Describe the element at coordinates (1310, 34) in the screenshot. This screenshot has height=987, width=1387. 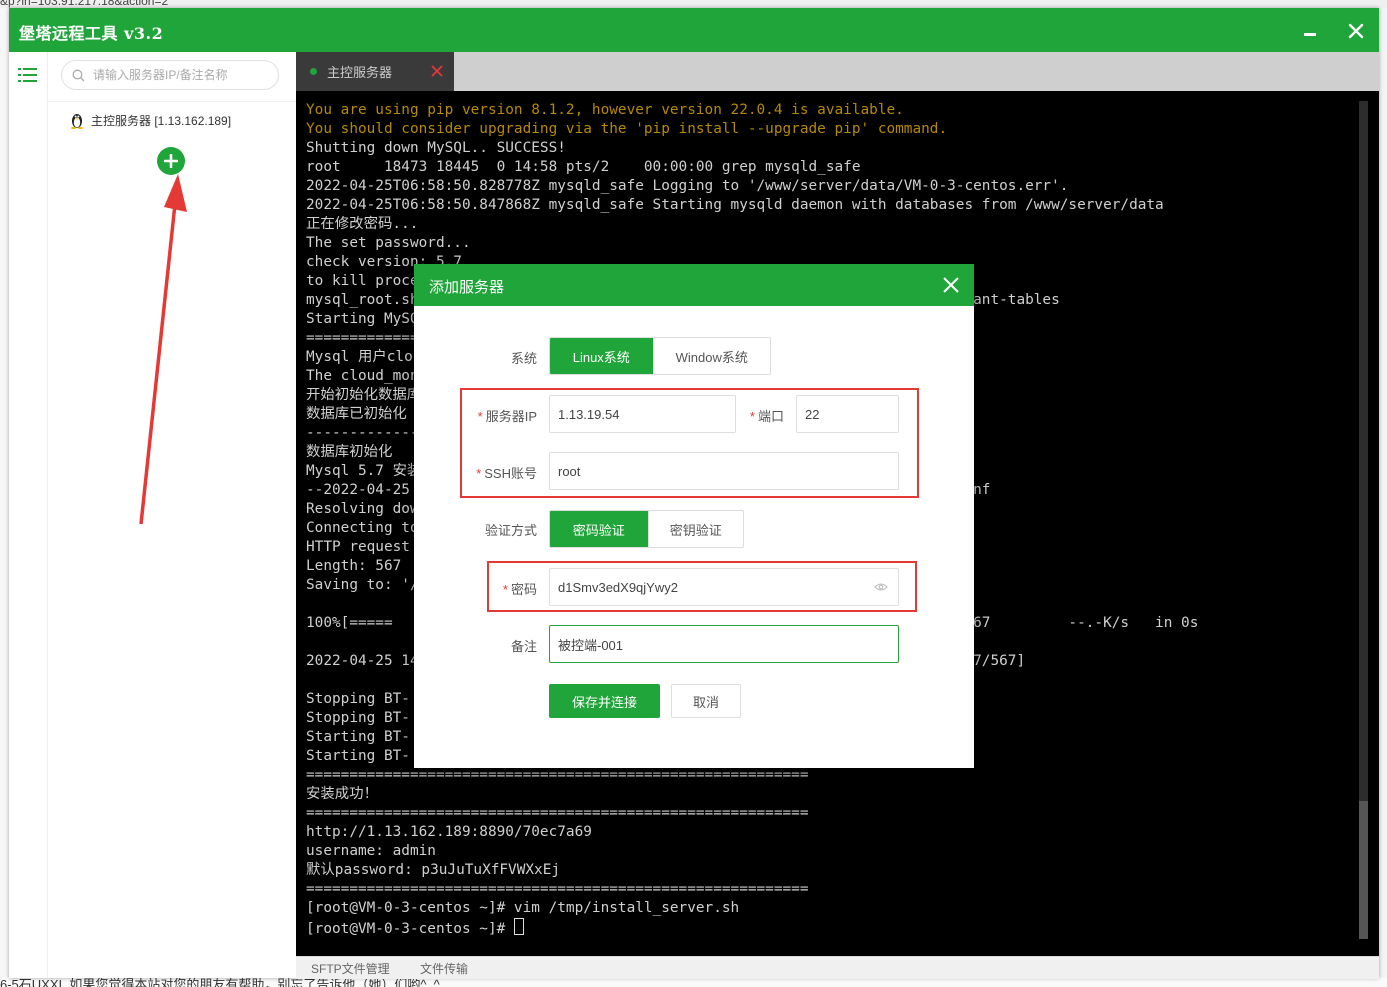
I see `minimize-icon` at that location.